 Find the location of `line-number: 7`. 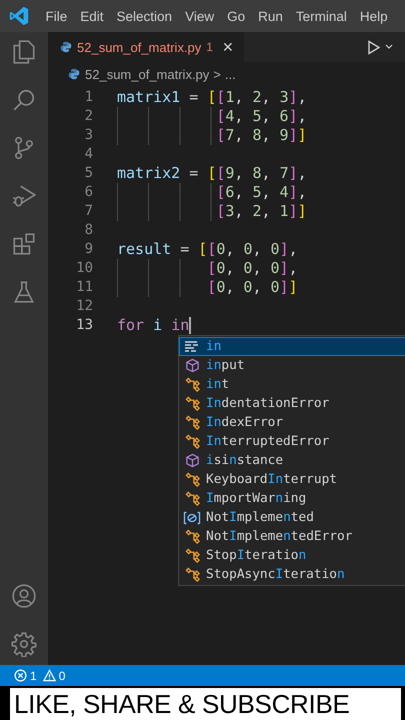

line-number: 7 is located at coordinates (88, 211).